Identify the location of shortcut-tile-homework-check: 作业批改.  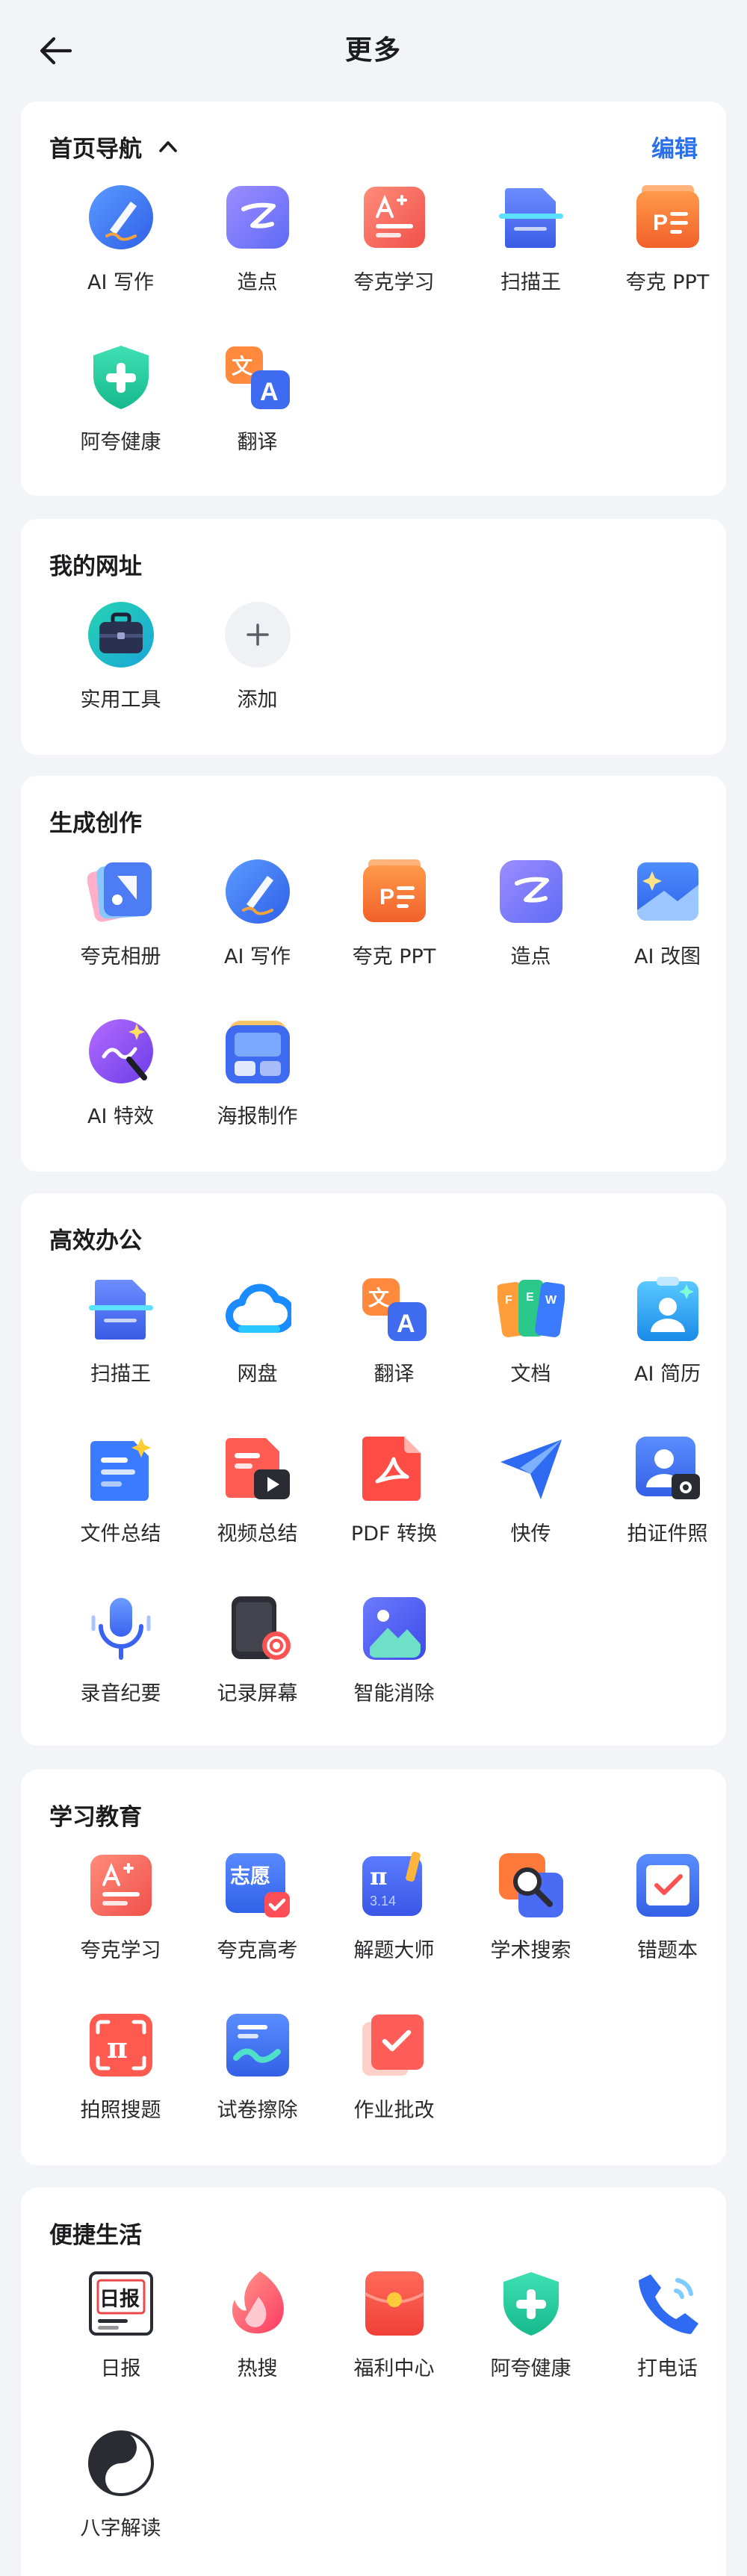
(394, 2091).